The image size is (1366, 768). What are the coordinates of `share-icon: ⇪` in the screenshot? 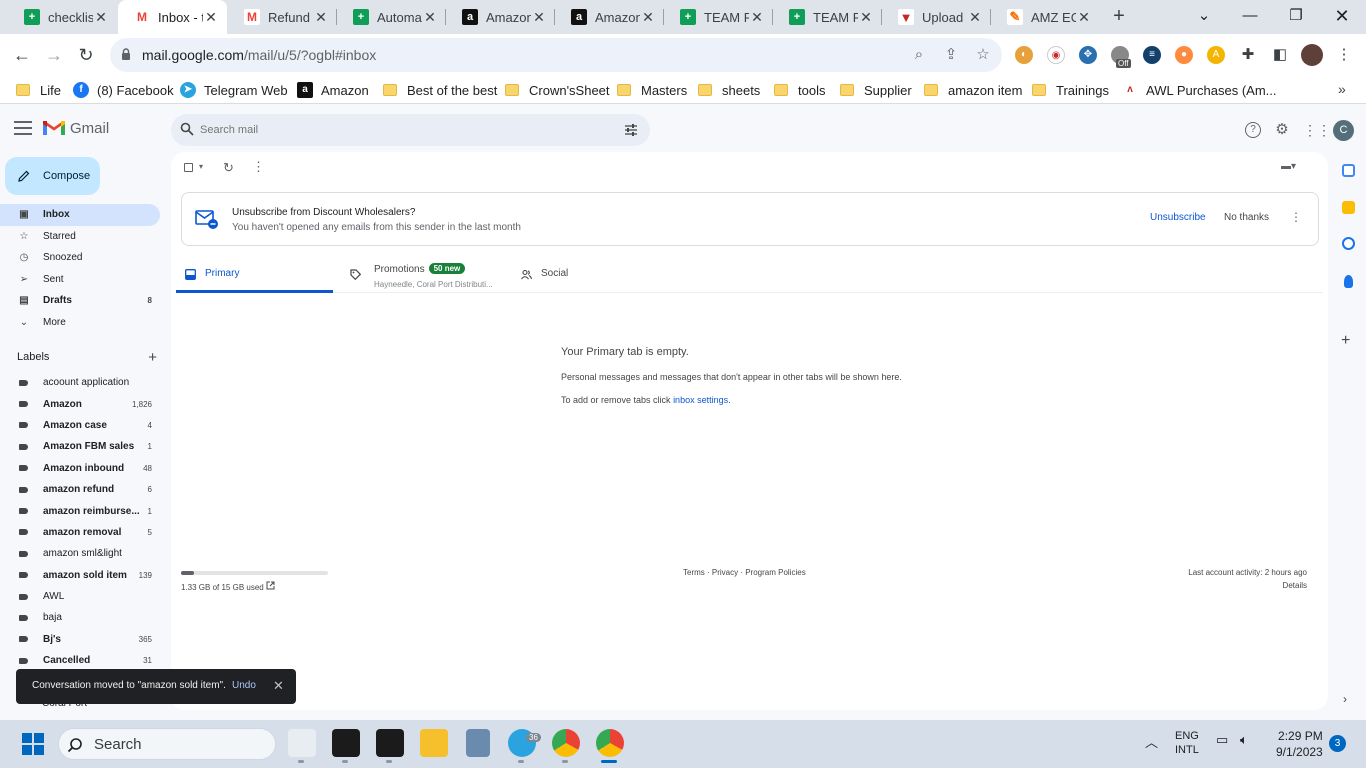 It's located at (951, 55).